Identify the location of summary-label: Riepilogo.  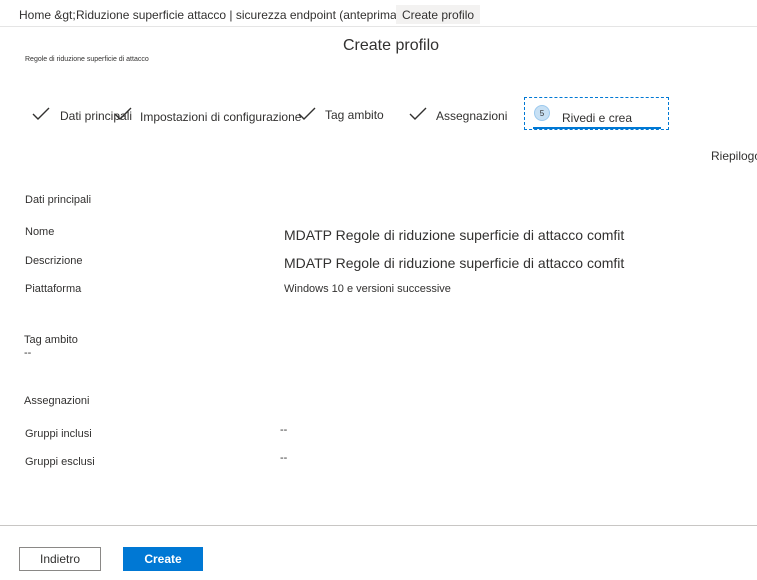
(734, 156).